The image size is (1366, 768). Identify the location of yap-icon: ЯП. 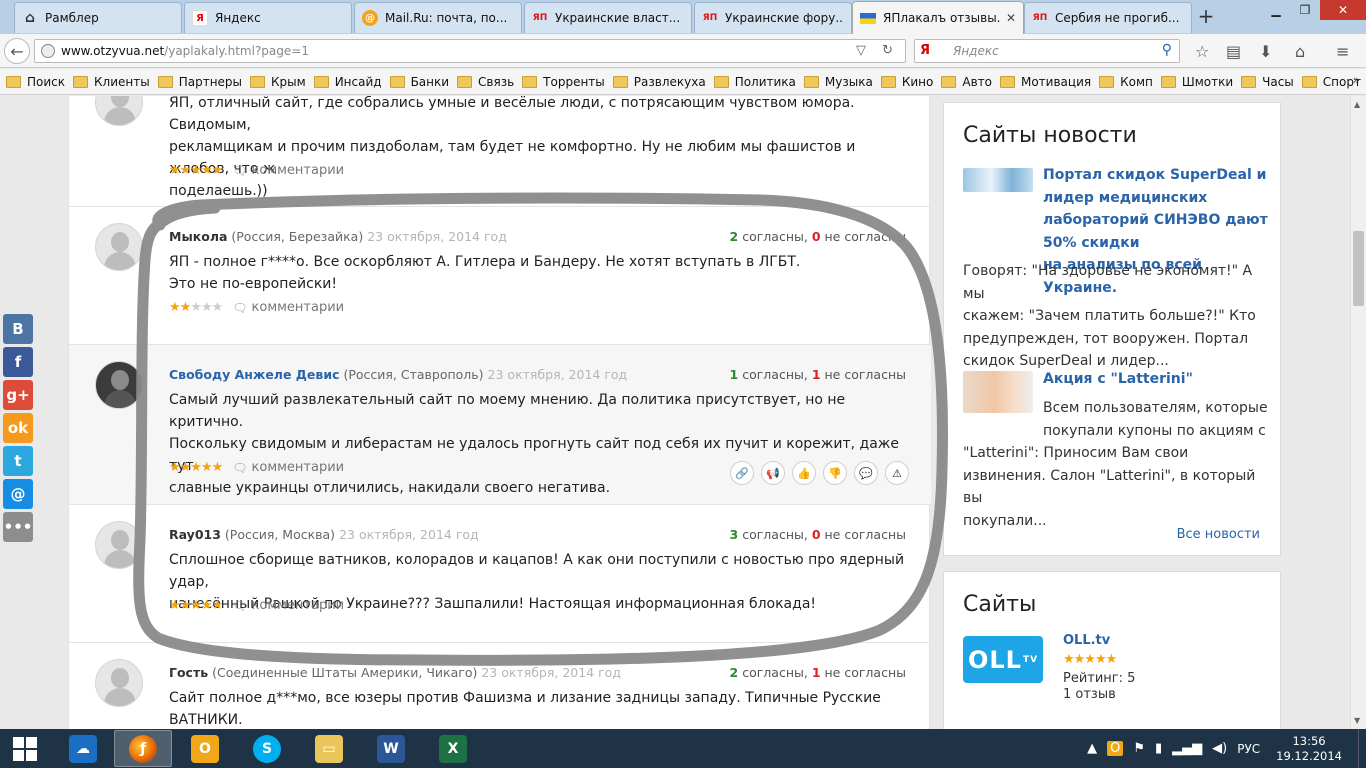
(540, 18).